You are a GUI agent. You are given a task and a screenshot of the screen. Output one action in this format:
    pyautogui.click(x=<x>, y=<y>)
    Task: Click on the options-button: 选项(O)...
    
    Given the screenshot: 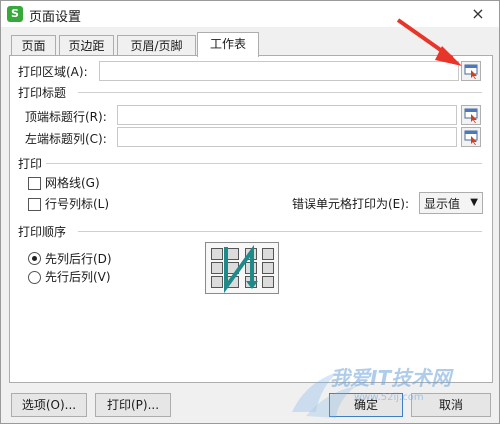 What is the action you would take?
    pyautogui.click(x=49, y=405)
    